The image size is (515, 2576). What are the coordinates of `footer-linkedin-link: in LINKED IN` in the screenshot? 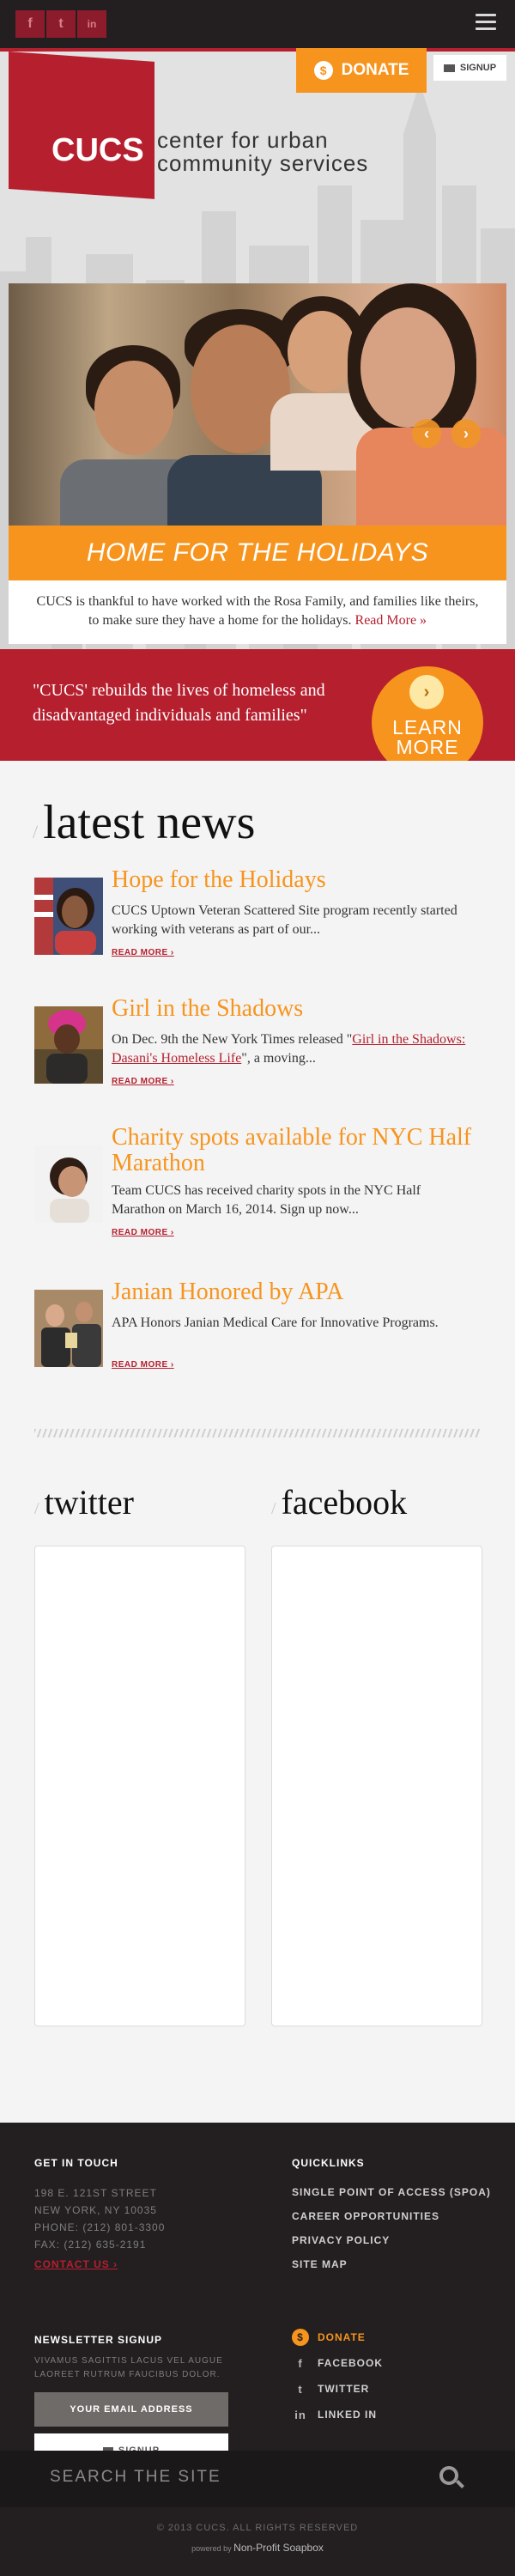 It's located at (334, 2414).